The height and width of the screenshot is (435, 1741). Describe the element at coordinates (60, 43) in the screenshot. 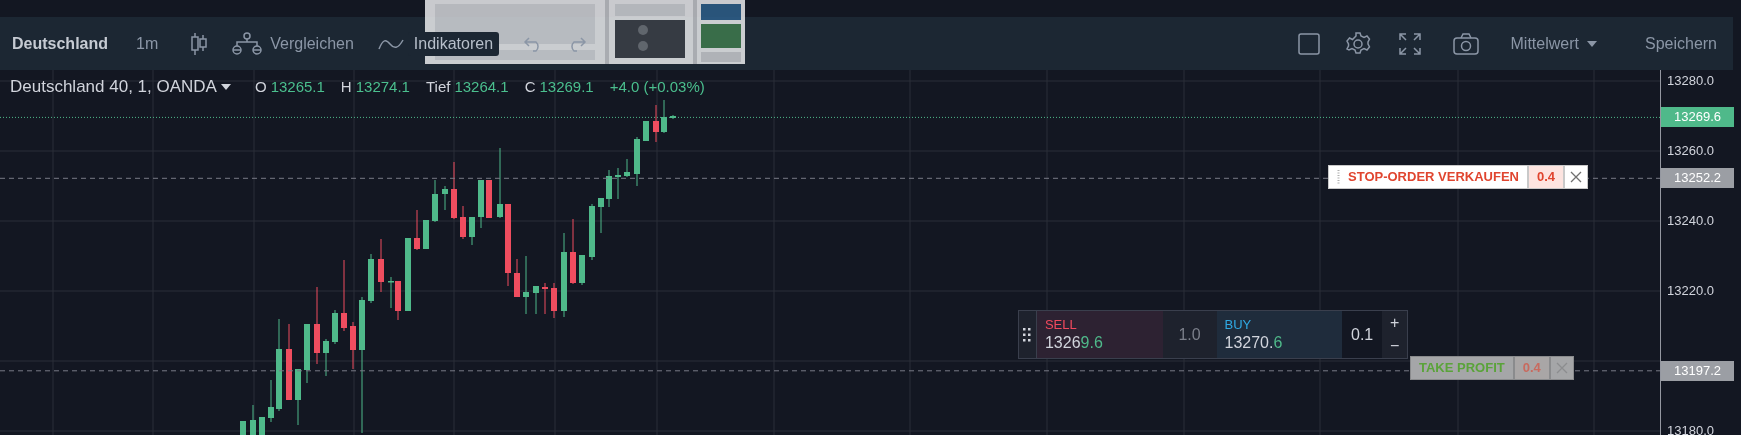

I see `symbol-field: Deutschland` at that location.